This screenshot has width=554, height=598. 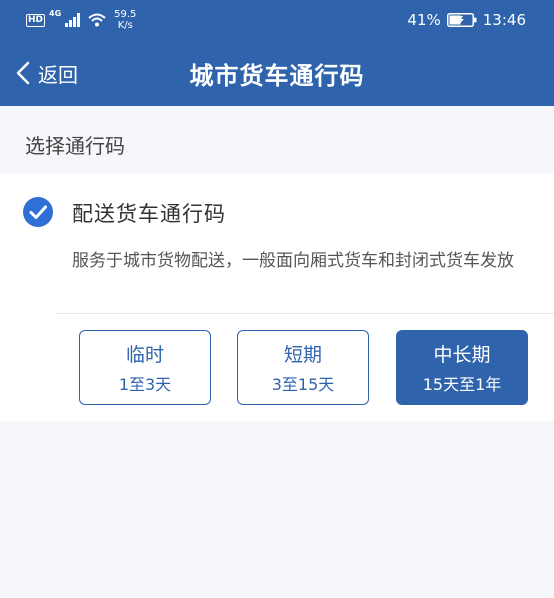 What do you see at coordinates (125, 14) in the screenshot?
I see `speed-value: 59.5` at bounding box center [125, 14].